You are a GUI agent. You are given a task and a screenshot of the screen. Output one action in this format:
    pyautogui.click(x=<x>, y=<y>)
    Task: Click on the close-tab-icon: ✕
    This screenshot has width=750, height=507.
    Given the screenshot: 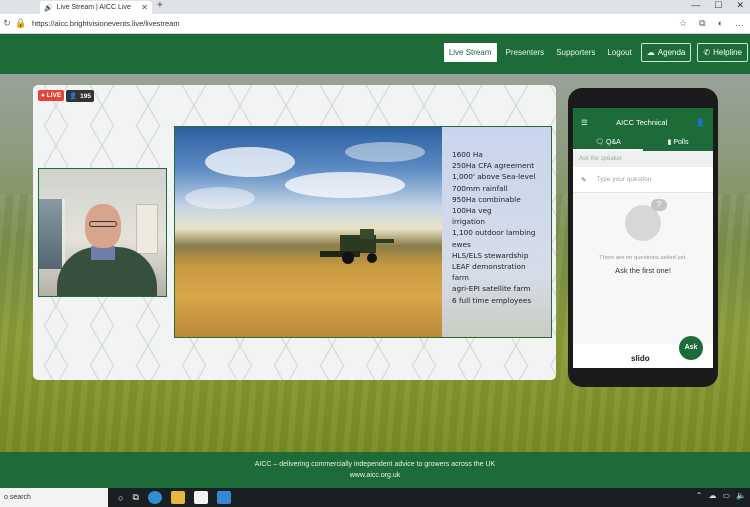 What is the action you would take?
    pyautogui.click(x=144, y=7)
    